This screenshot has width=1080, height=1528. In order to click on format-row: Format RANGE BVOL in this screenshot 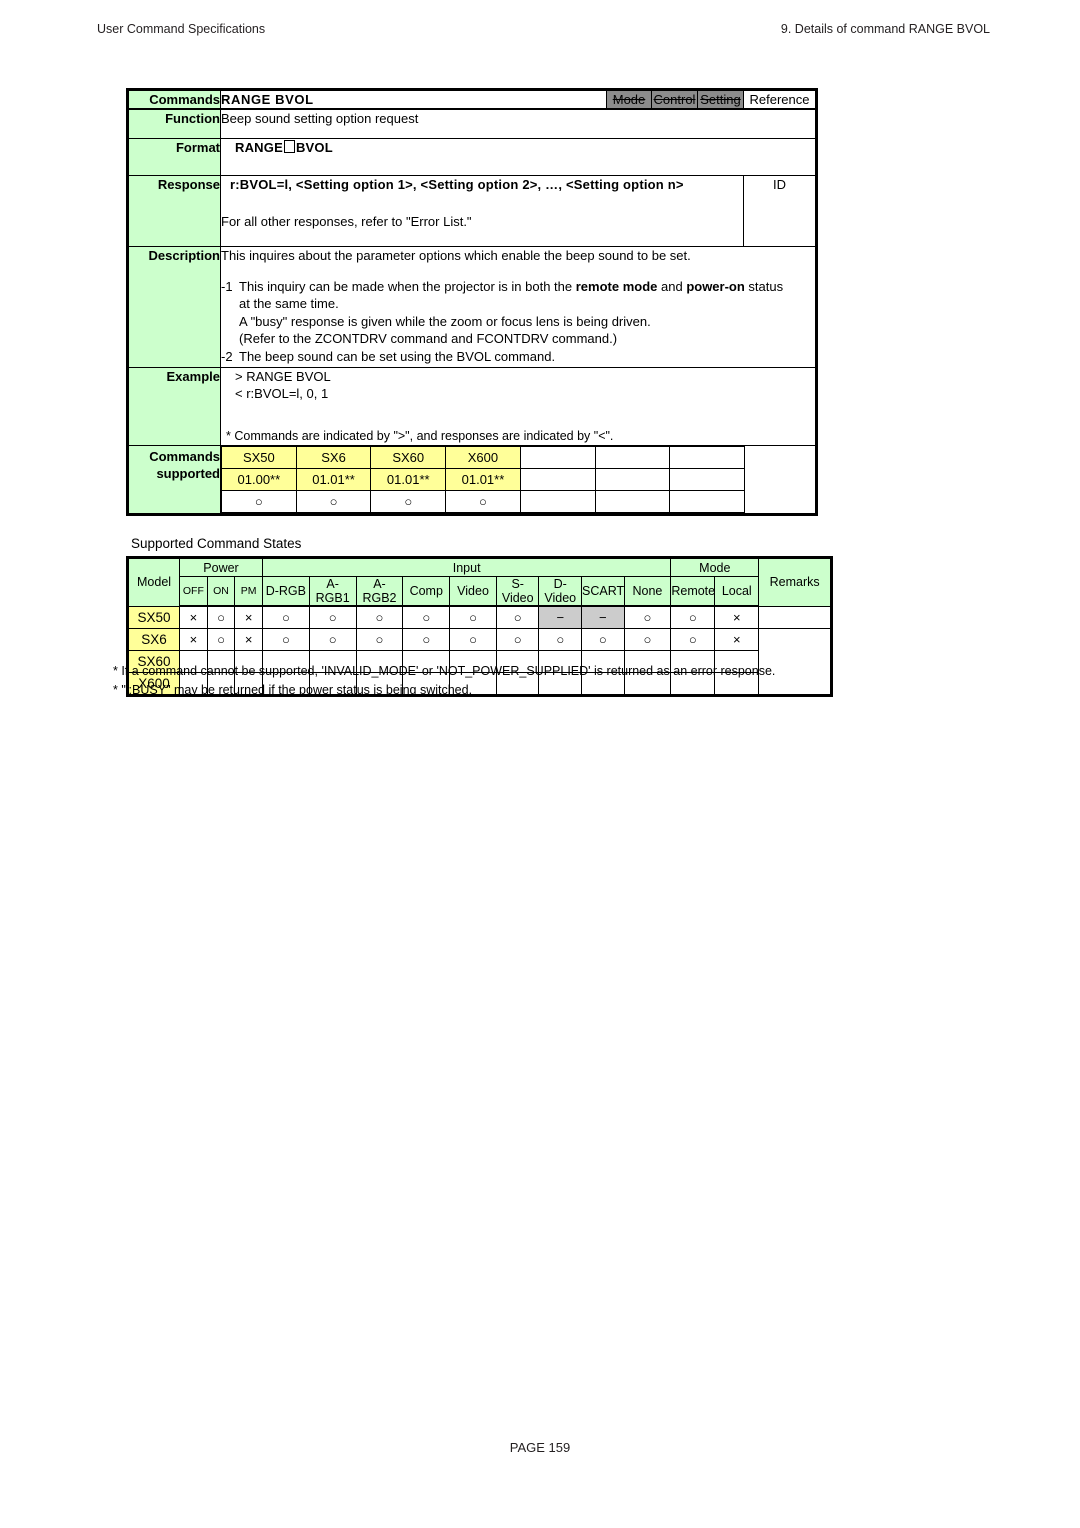, I will do `click(472, 157)`.